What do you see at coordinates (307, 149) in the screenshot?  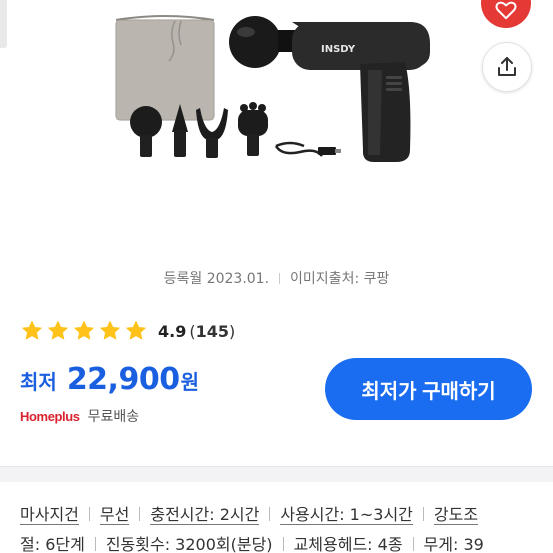 I see `charging-cable-image` at bounding box center [307, 149].